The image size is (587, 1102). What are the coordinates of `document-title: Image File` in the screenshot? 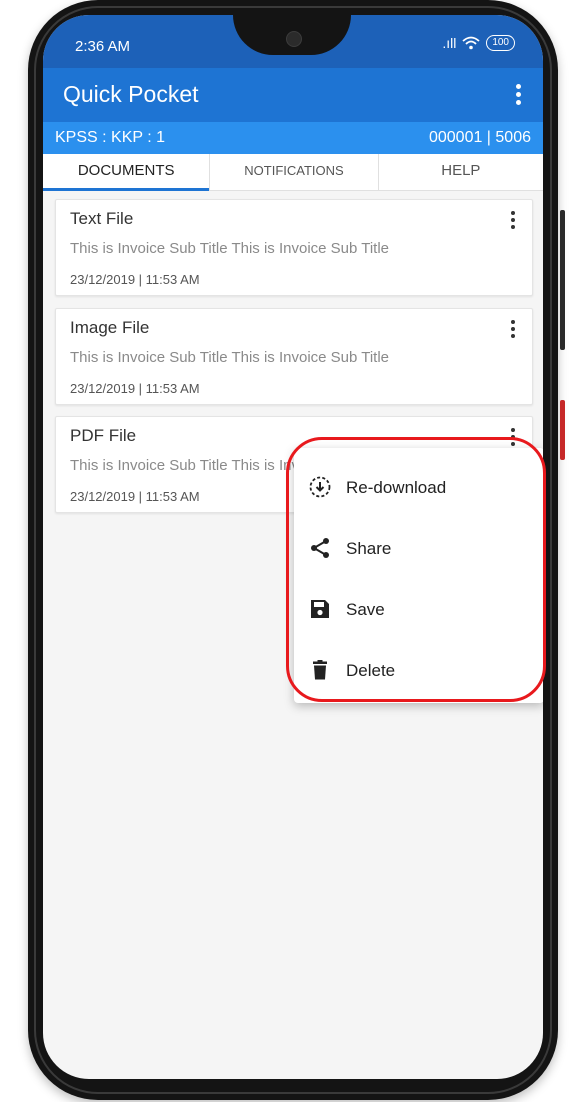 It's located at (110, 327).